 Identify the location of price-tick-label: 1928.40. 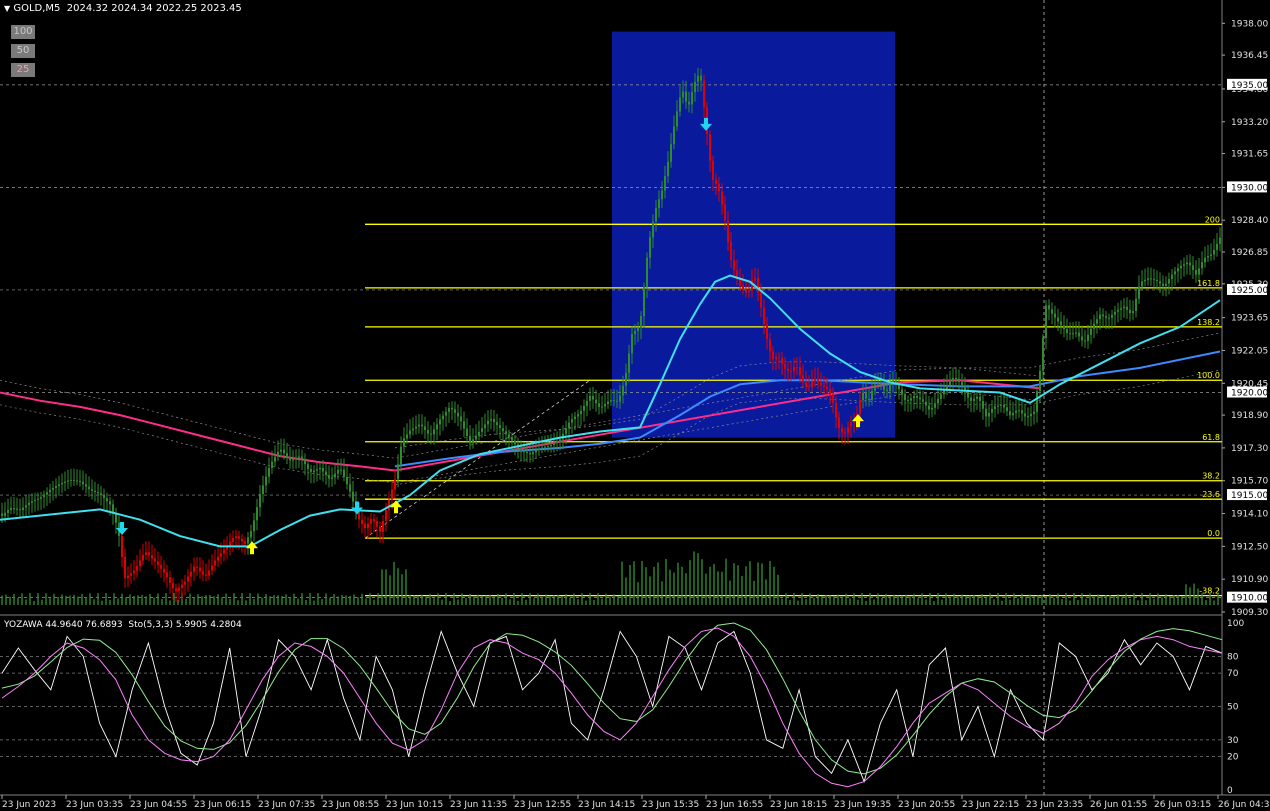
(1249, 221).